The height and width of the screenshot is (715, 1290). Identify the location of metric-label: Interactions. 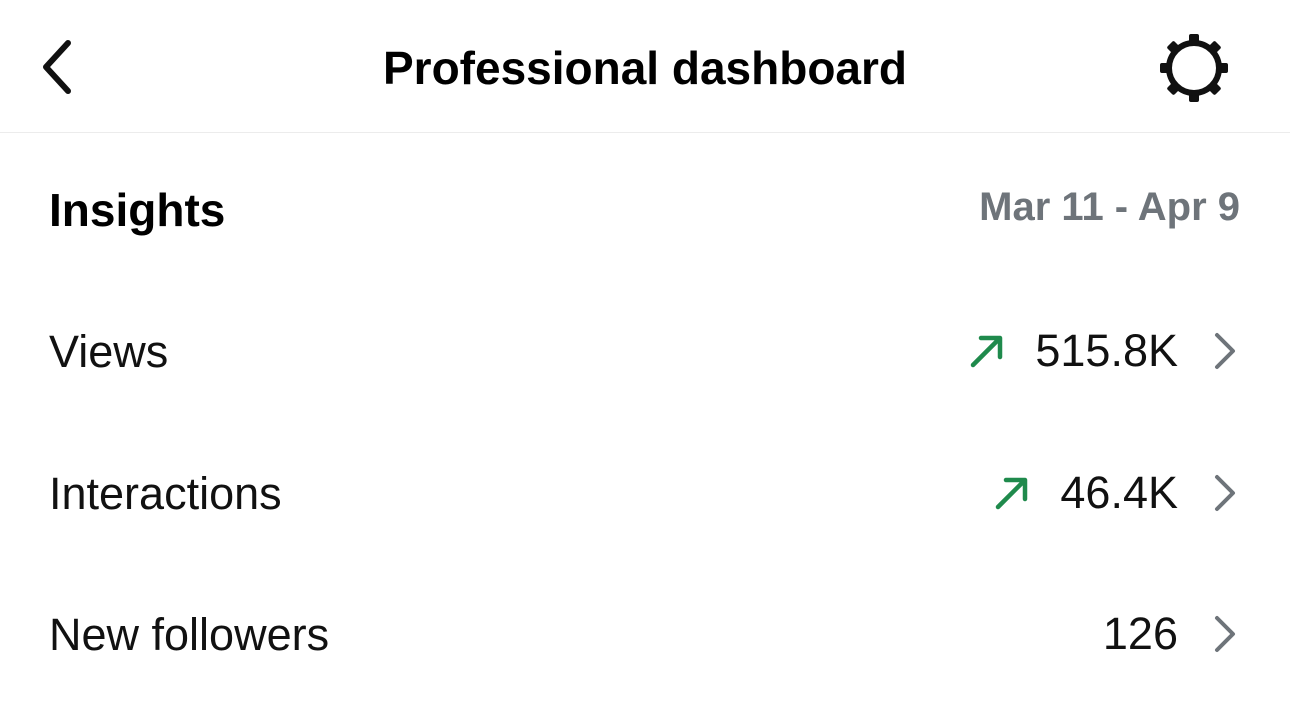
(165, 493).